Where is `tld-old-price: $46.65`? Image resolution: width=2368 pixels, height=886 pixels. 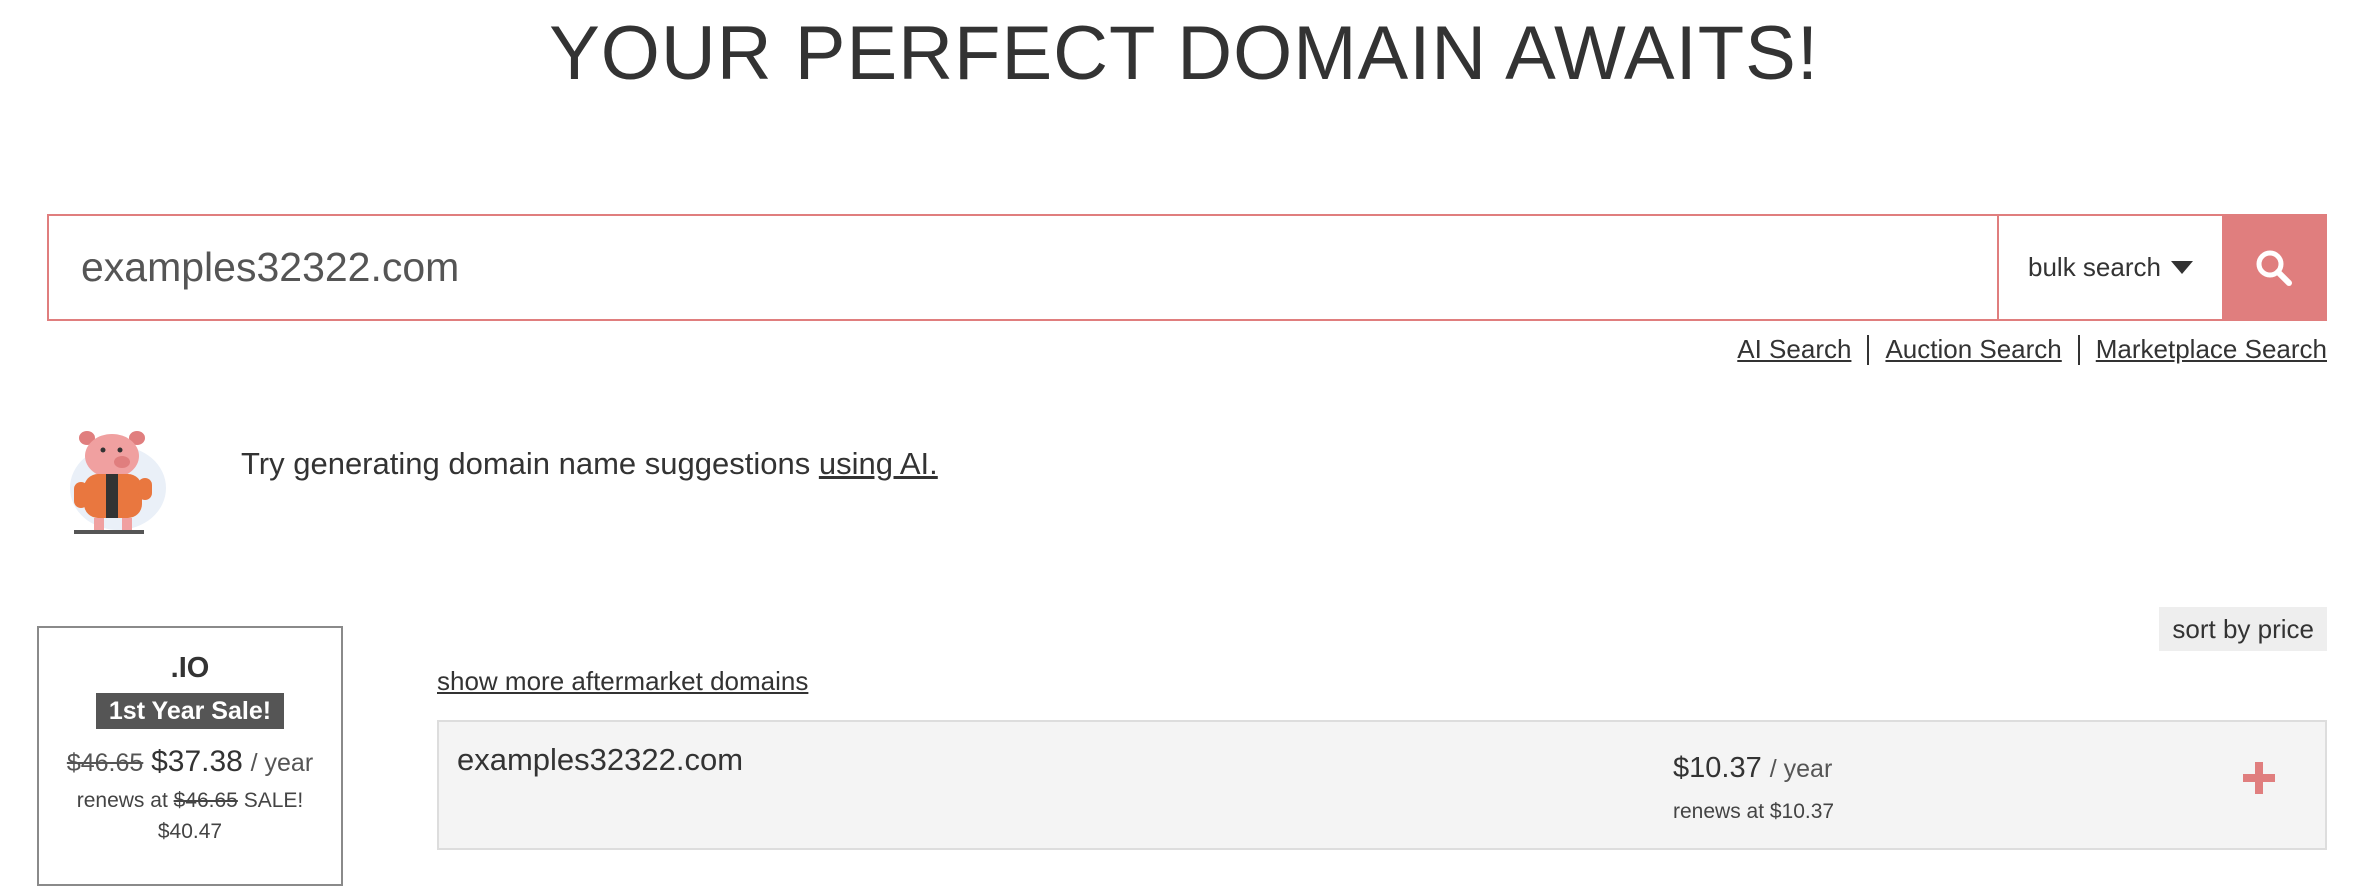
tld-old-price: $46.65 is located at coordinates (105, 763).